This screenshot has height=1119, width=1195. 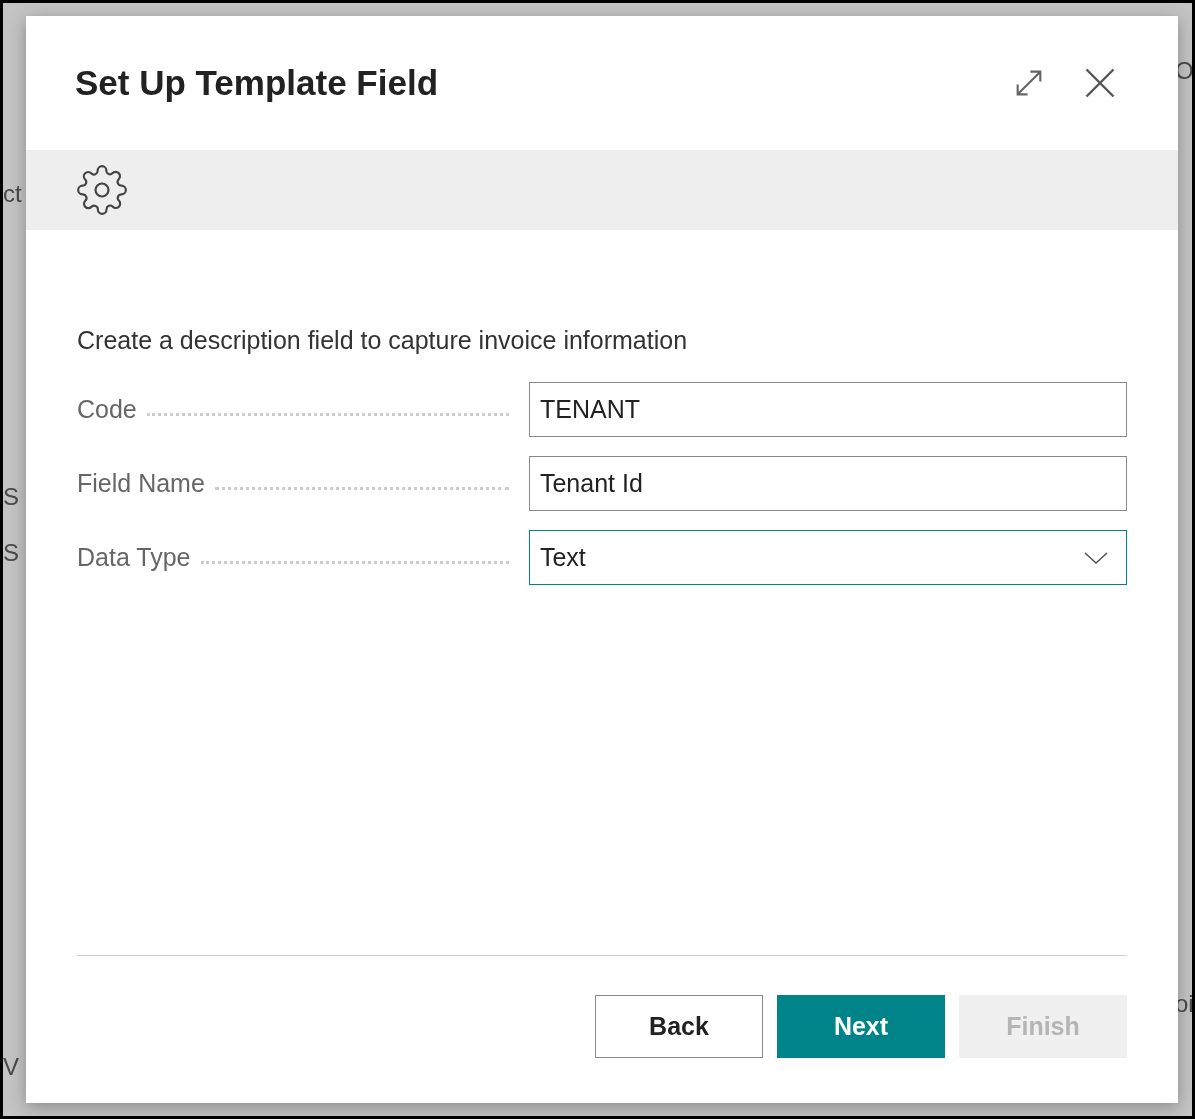 What do you see at coordinates (141, 483) in the screenshot?
I see `field-label: Field Name` at bounding box center [141, 483].